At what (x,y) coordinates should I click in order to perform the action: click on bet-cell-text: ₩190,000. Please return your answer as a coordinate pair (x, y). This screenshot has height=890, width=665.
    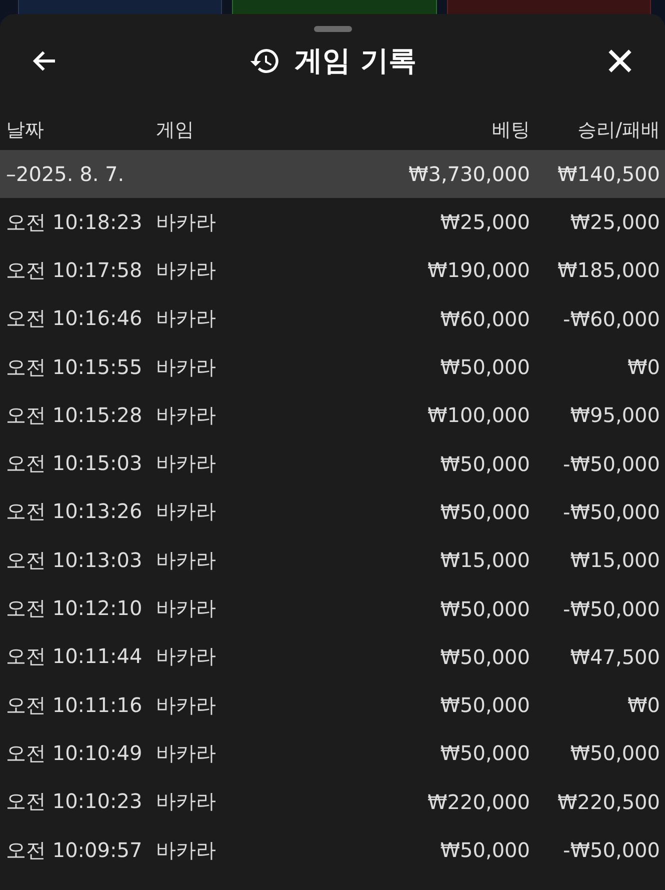
    Looking at the image, I should click on (478, 270).